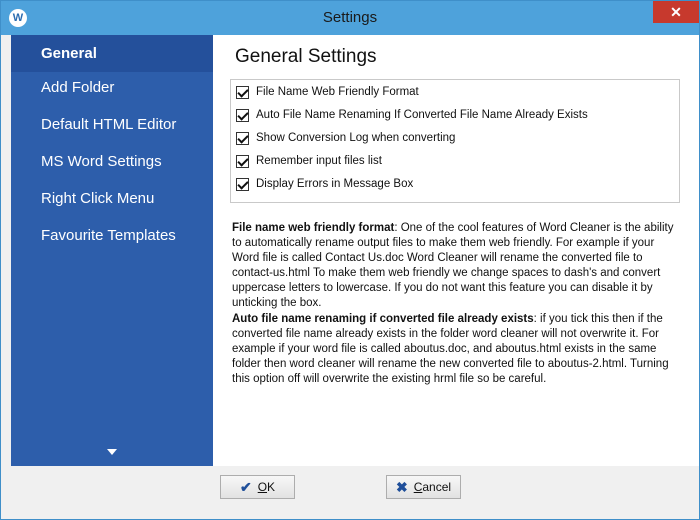 The height and width of the screenshot is (520, 700). I want to click on option-display-errors: Display Errors in Message Box, so click(324, 184).